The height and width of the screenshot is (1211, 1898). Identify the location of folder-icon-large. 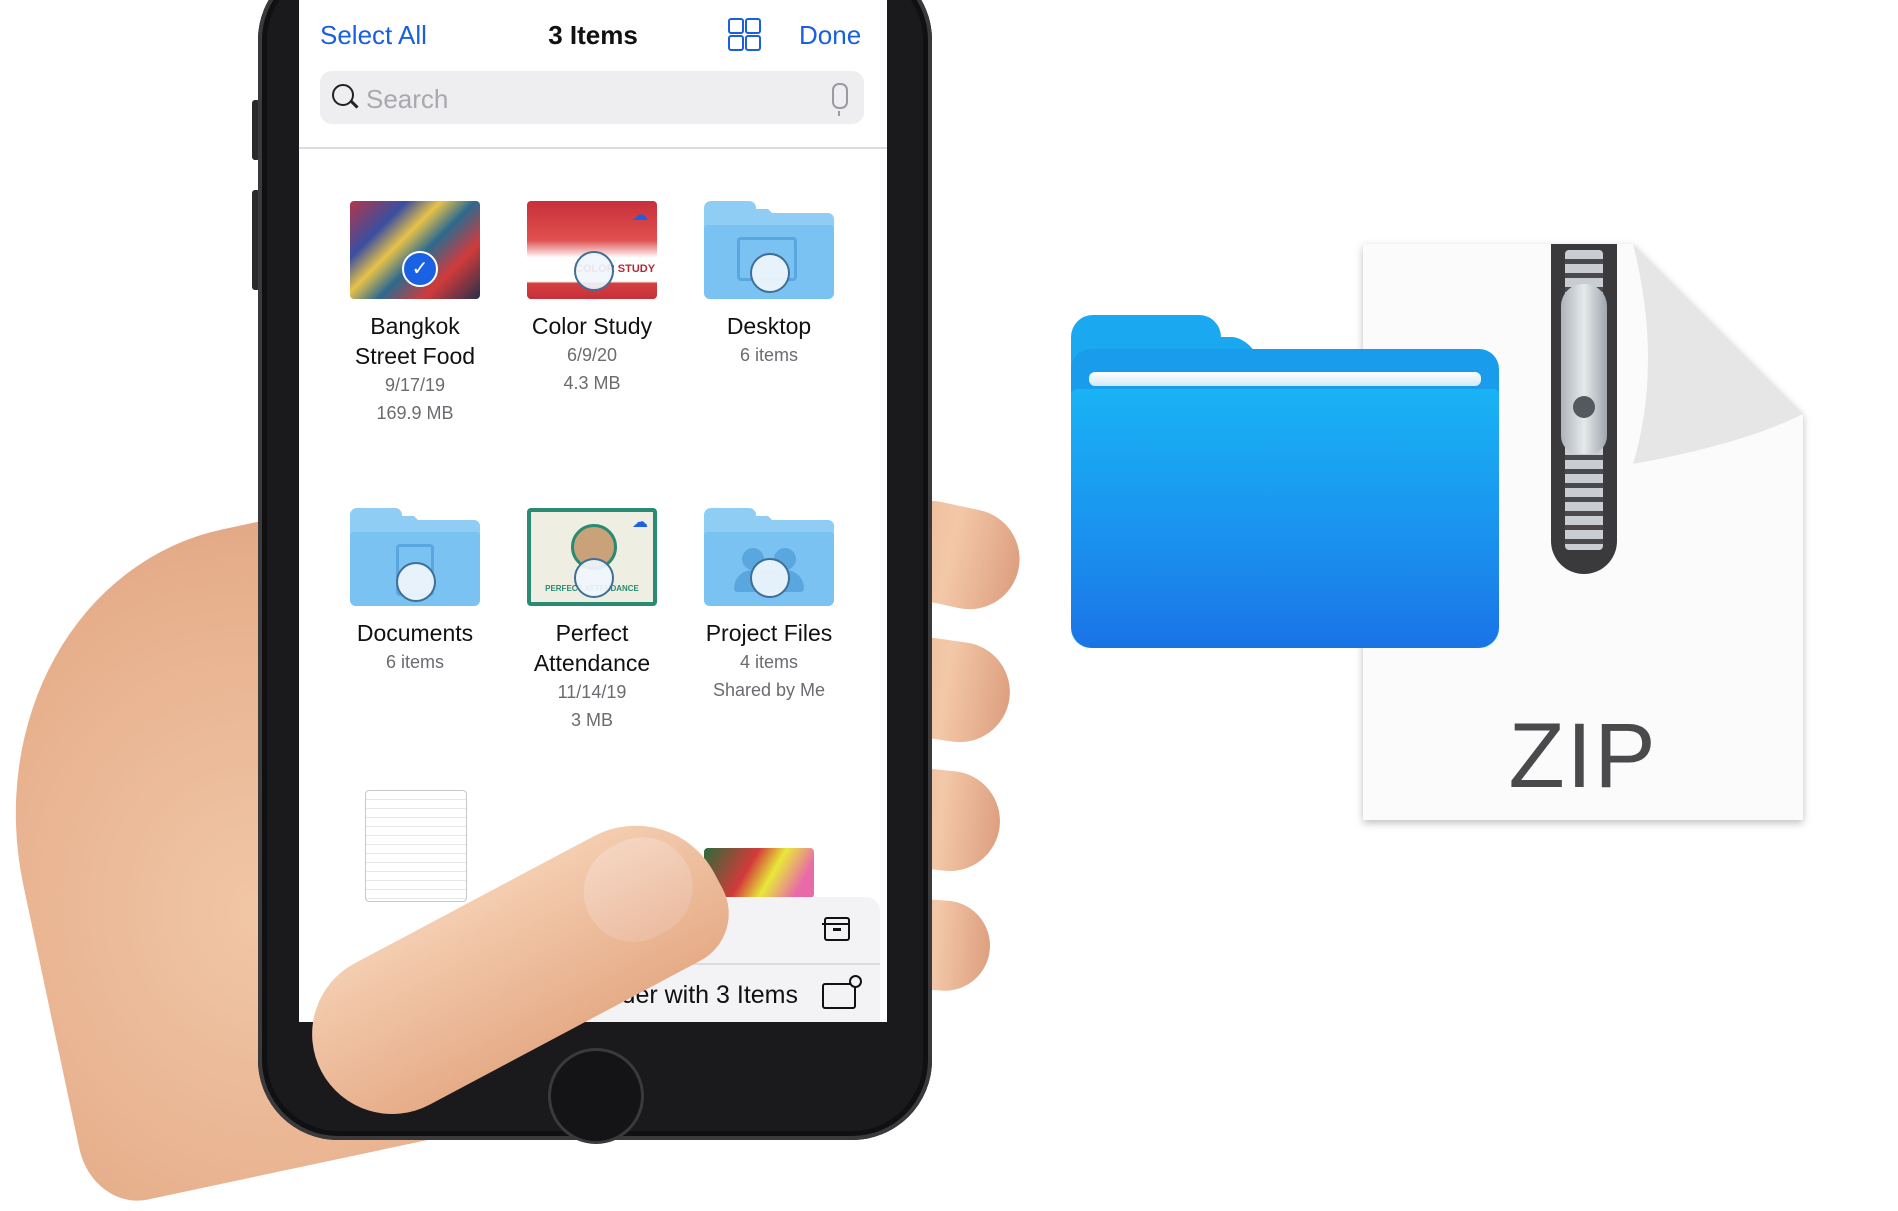
(1285, 481).